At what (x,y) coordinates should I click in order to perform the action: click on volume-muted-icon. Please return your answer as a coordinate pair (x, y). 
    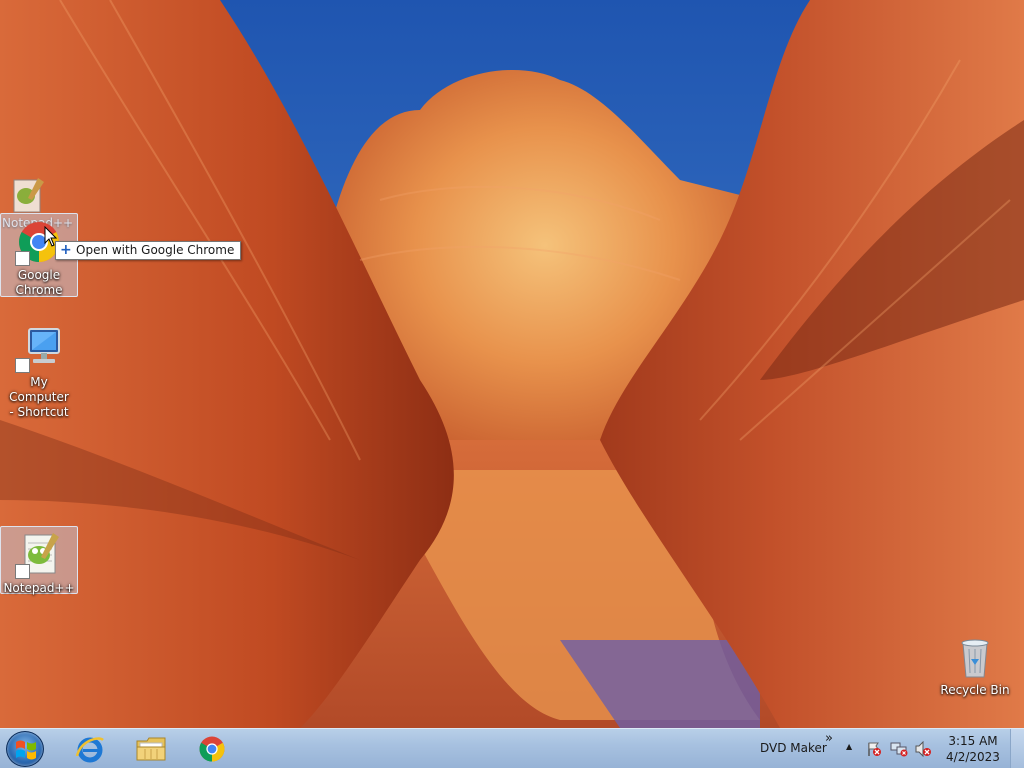
    Looking at the image, I should click on (923, 749).